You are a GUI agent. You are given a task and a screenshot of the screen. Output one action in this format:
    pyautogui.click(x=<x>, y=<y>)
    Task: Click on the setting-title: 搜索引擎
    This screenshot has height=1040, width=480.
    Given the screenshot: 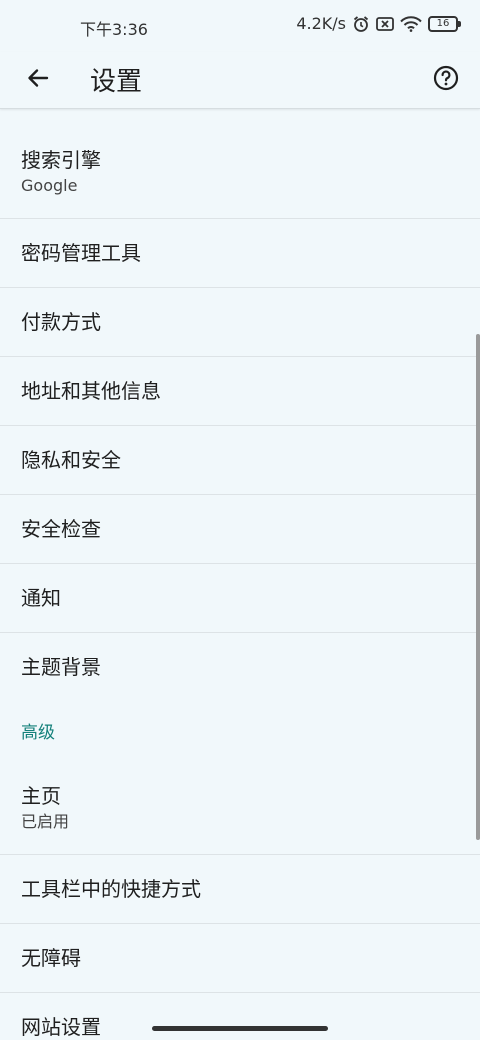 What is the action you would take?
    pyautogui.click(x=61, y=160)
    